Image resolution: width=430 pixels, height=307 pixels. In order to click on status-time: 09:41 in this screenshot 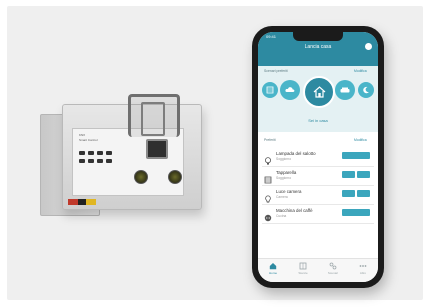, I will do `click(271, 36)`.